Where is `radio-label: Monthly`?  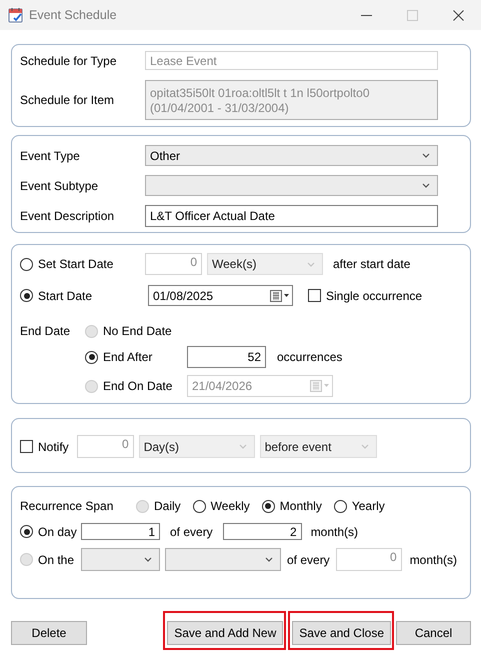
radio-label: Monthly is located at coordinates (301, 506).